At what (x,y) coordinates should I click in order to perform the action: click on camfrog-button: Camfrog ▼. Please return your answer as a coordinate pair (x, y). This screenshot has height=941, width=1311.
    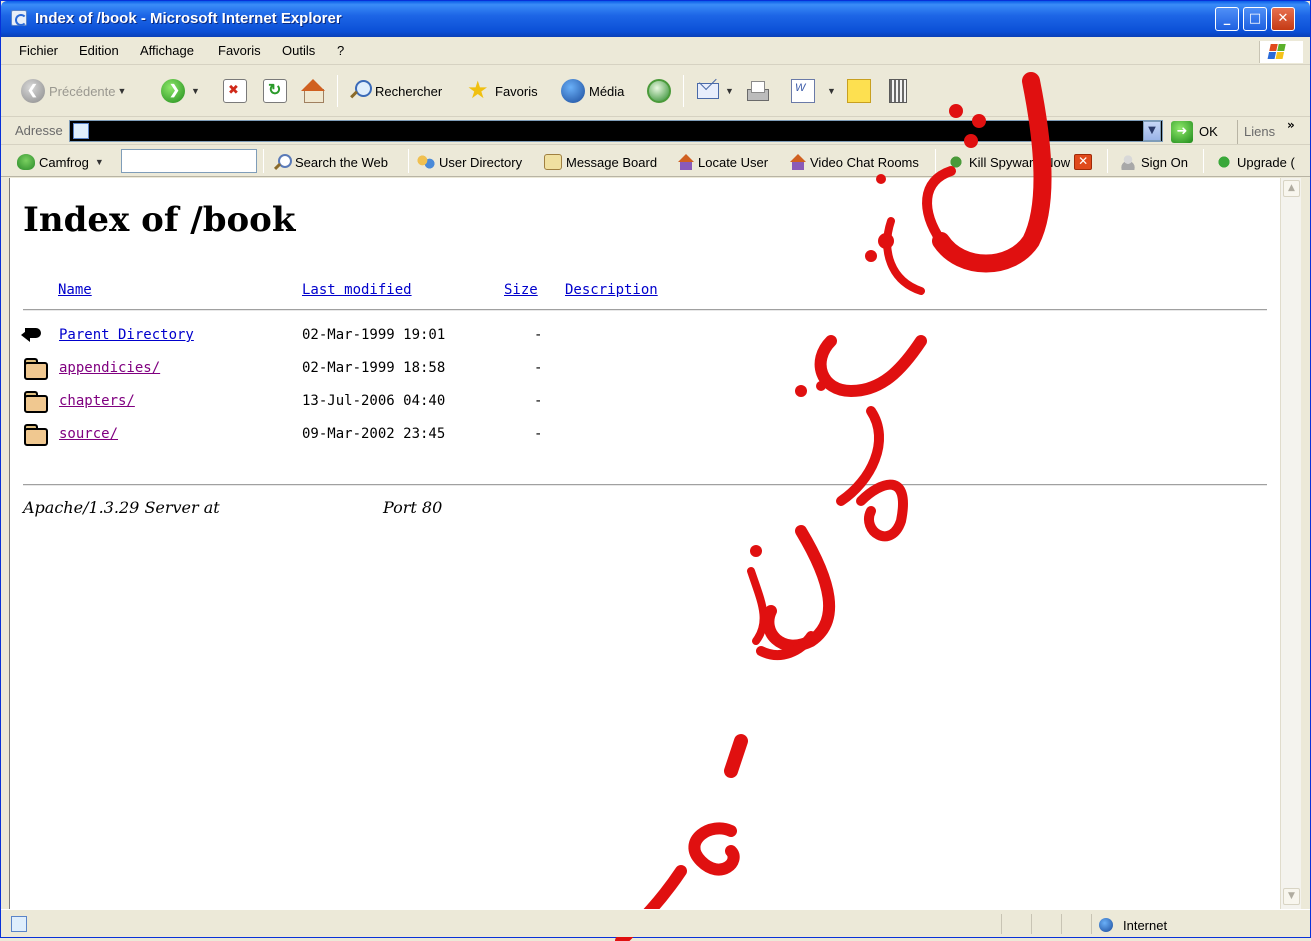
    Looking at the image, I should click on (61, 162).